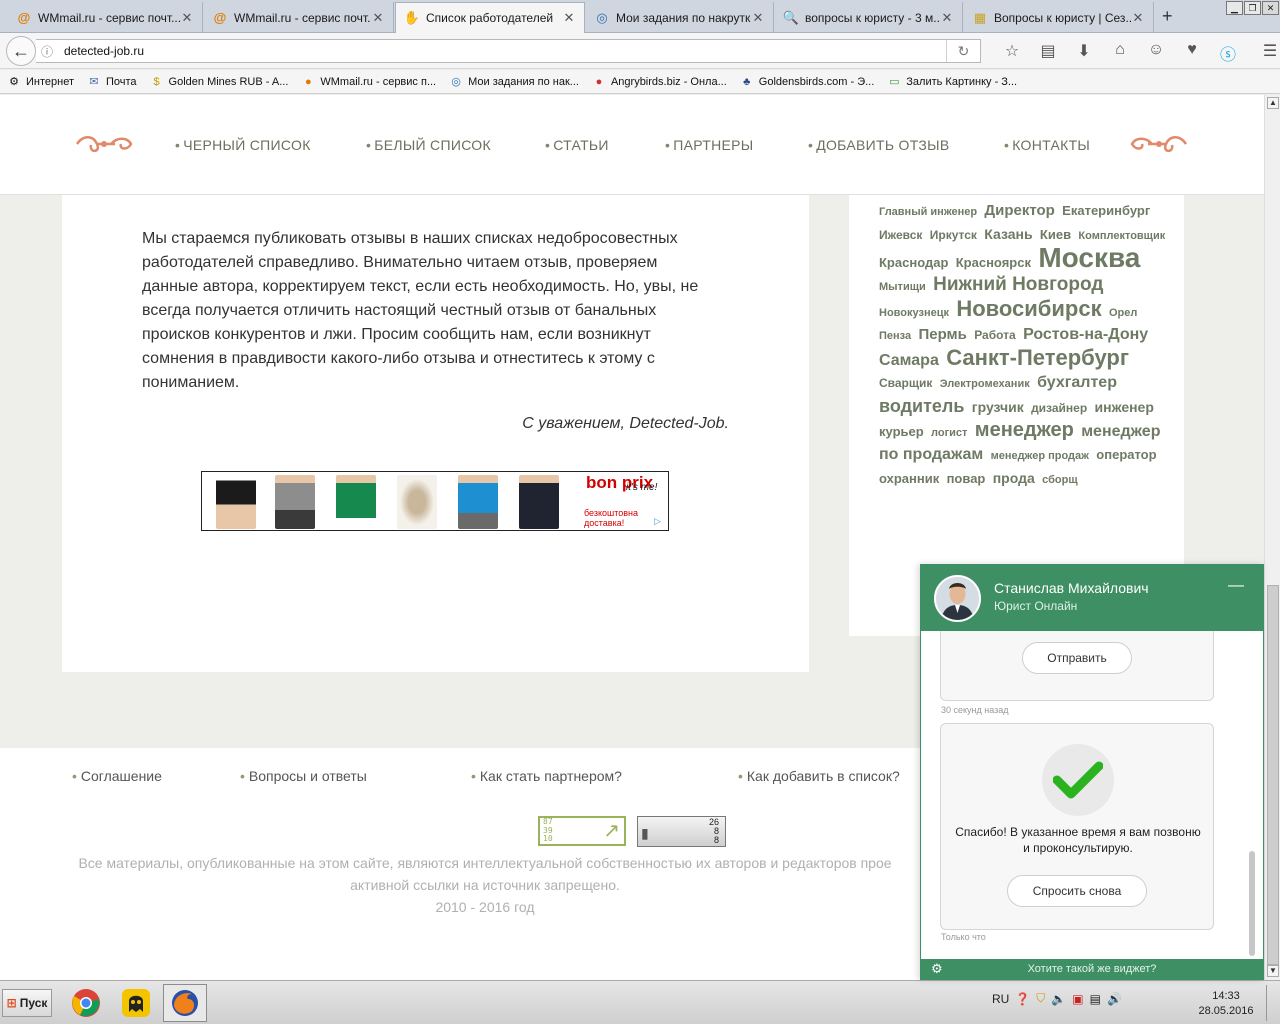  Describe the element at coordinates (1156, 53) in the screenshot. I see `chat-bubble-icon: ☺` at that location.